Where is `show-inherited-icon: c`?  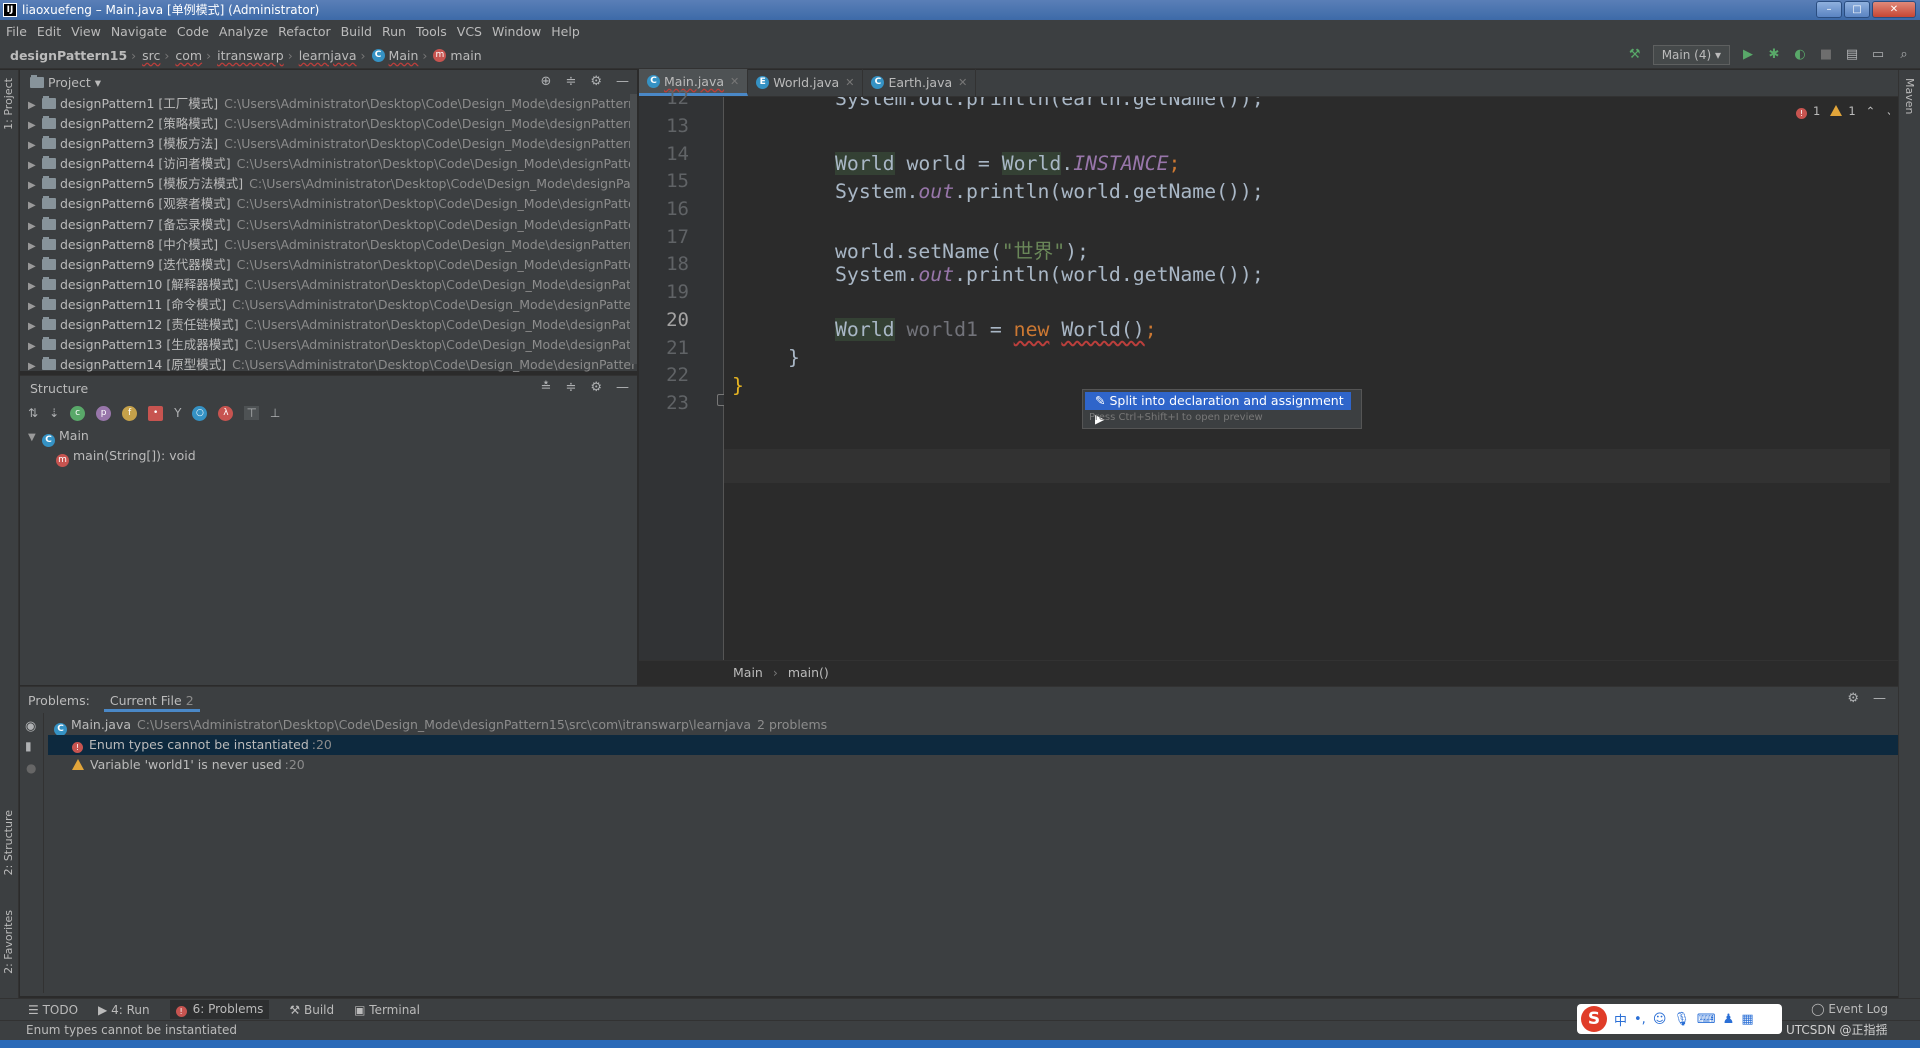
show-inherited-icon: c is located at coordinates (78, 413).